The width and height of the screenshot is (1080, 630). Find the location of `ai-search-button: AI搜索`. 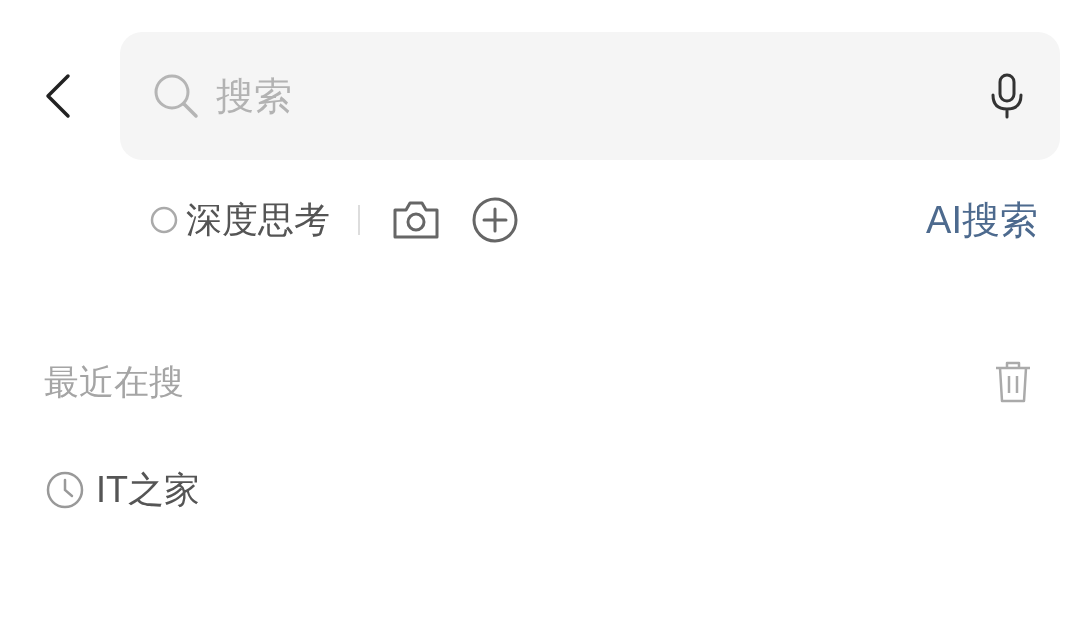

ai-search-button: AI搜索 is located at coordinates (982, 220).